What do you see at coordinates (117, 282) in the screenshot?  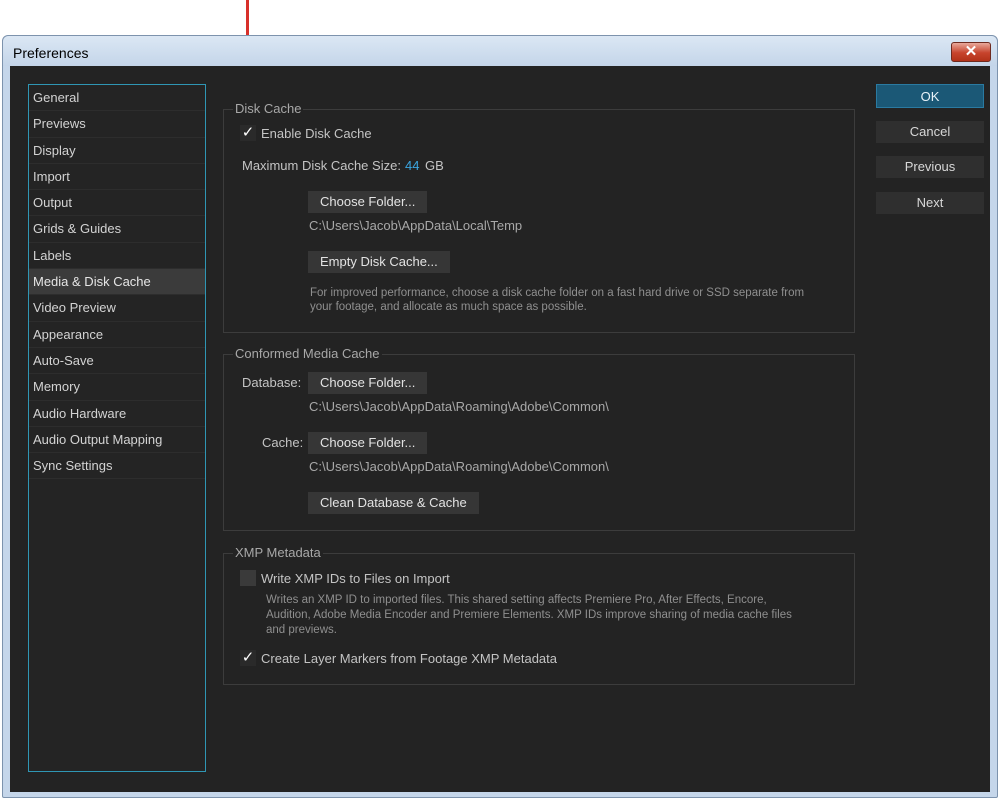 I see `sidebar-item-media-disk-cache: Media & Disk Cache` at bounding box center [117, 282].